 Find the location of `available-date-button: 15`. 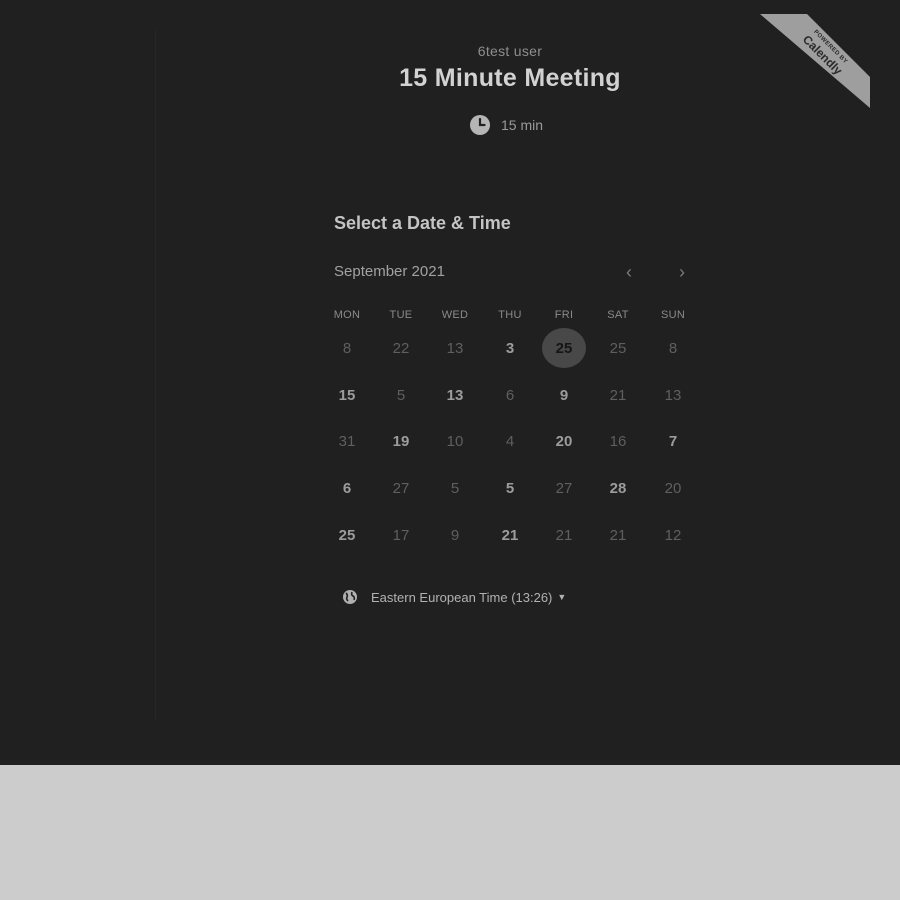

available-date-button: 15 is located at coordinates (347, 395).